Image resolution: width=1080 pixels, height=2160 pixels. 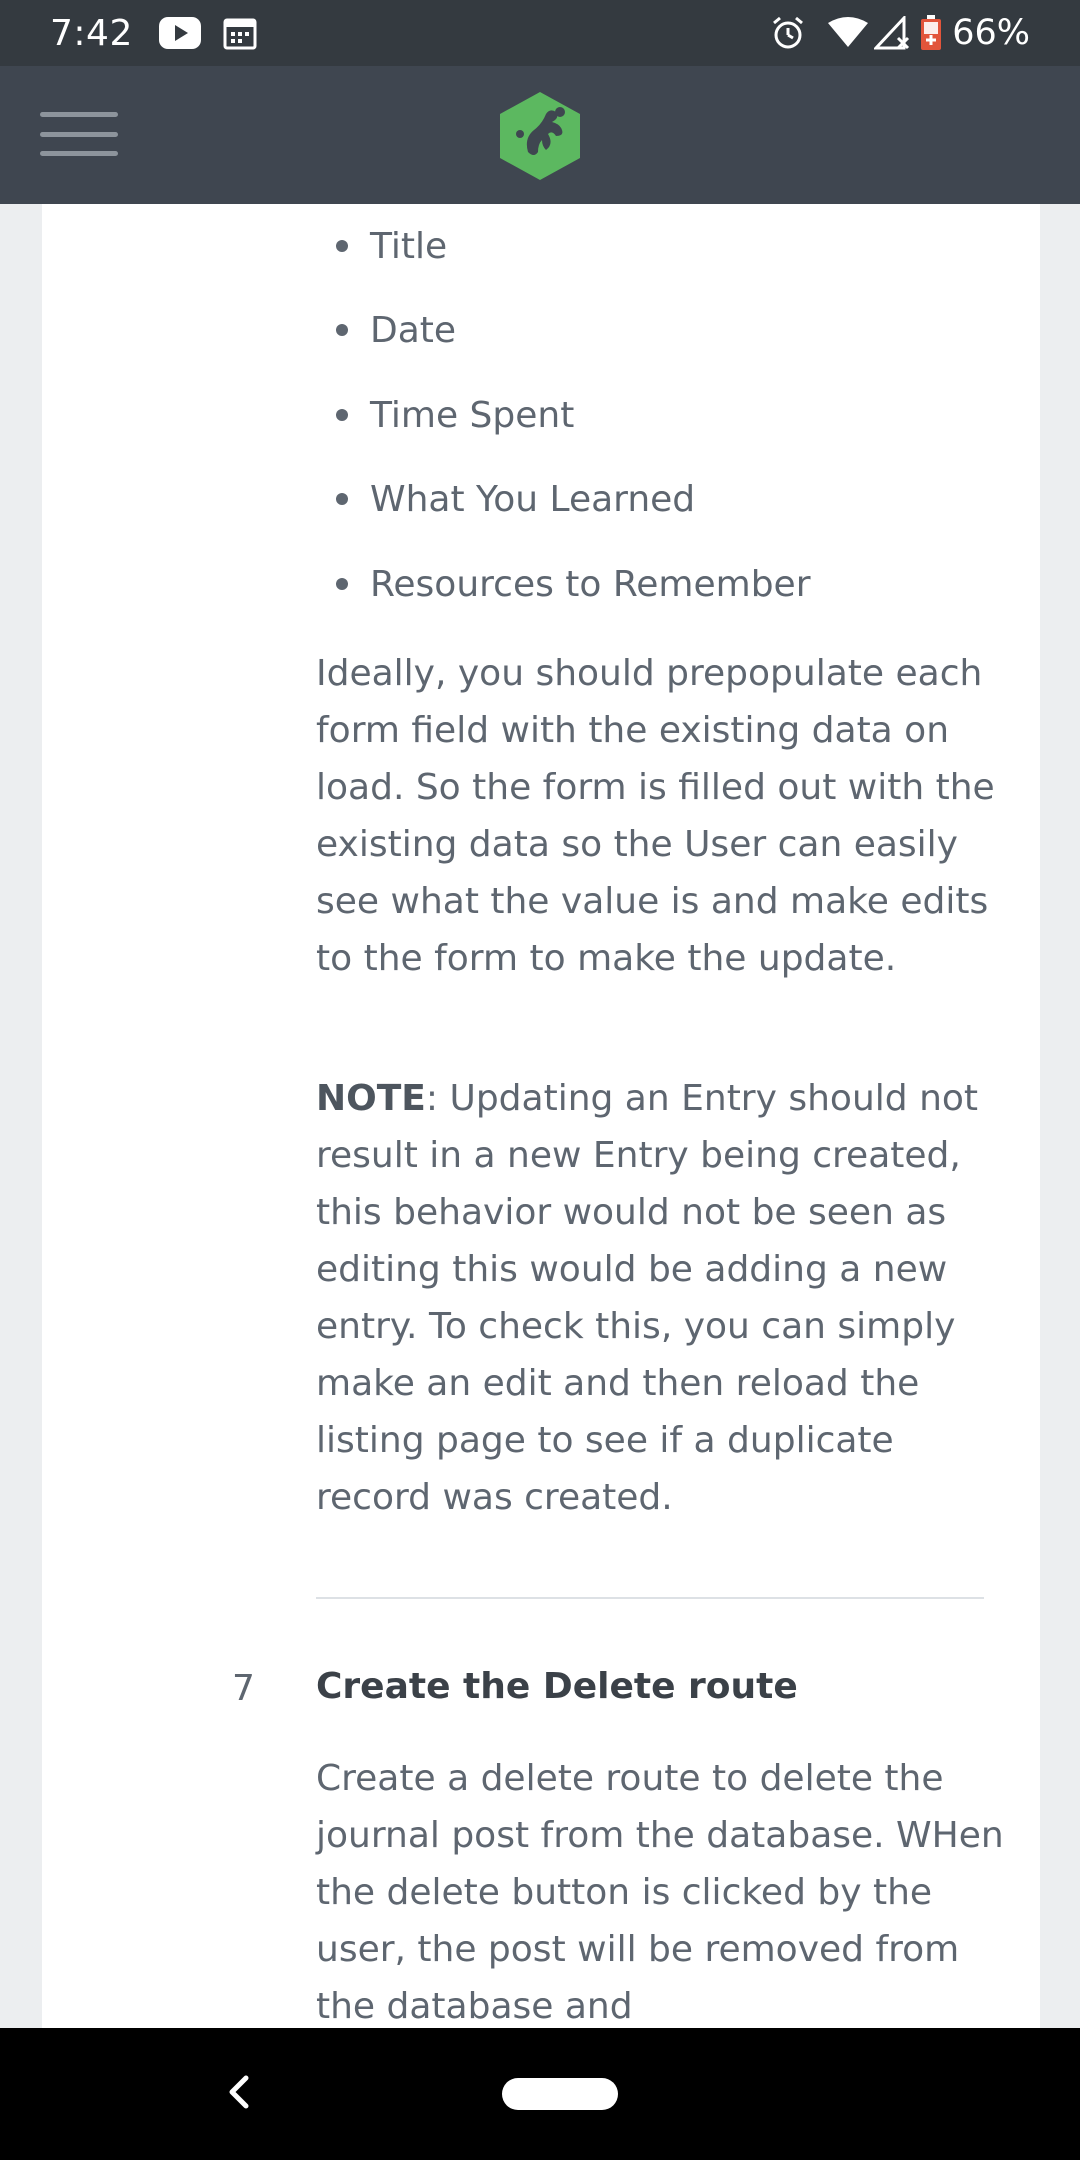 What do you see at coordinates (243, 1688) in the screenshot?
I see `step-number: 7` at bounding box center [243, 1688].